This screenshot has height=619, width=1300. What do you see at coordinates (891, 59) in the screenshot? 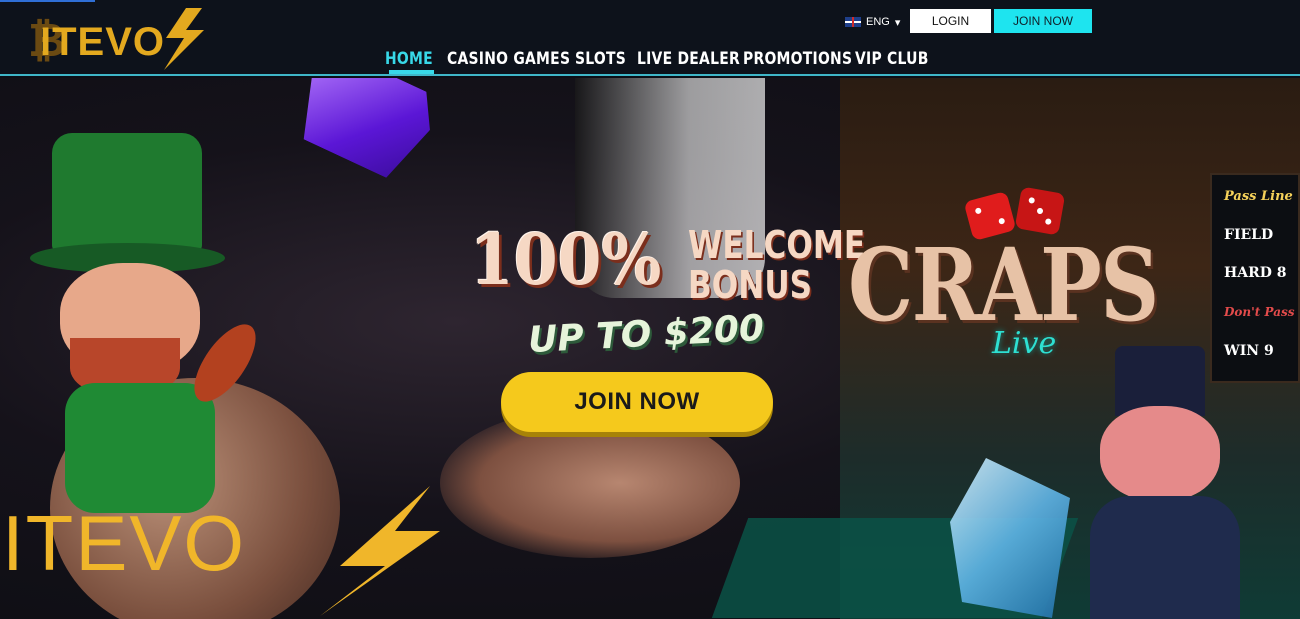
I see `nav-item-vip-club: VIP CLUB` at bounding box center [891, 59].